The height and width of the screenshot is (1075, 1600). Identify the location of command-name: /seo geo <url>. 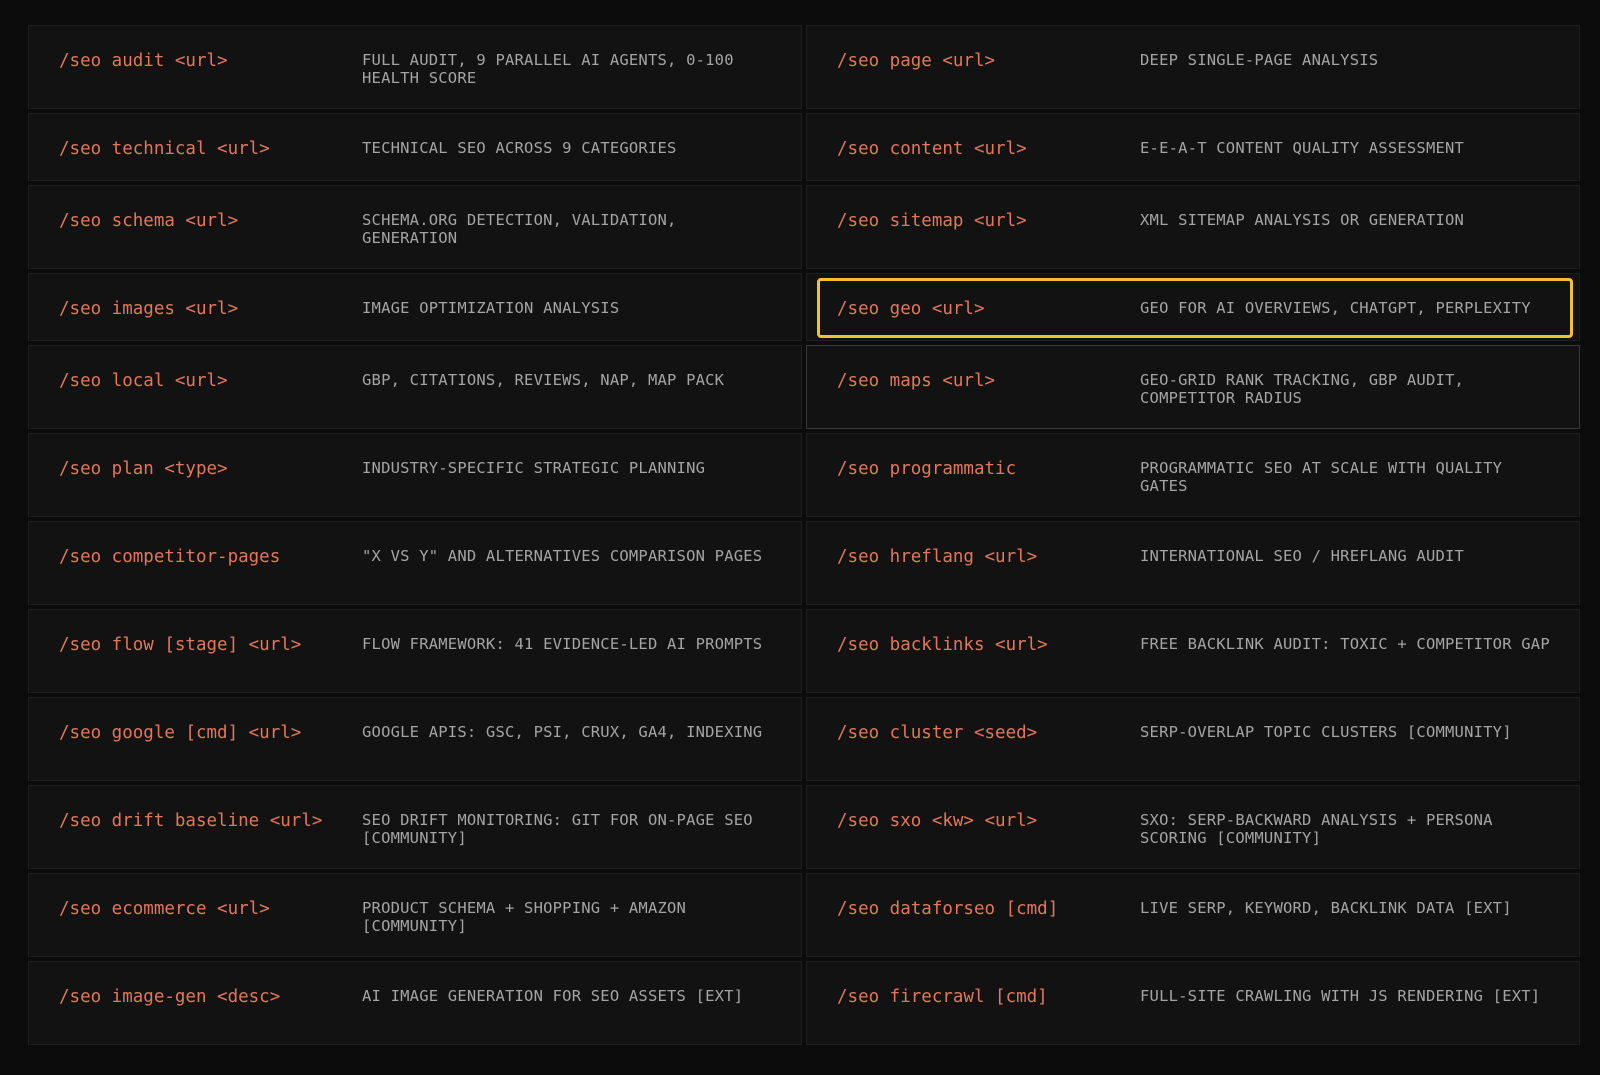
(911, 309).